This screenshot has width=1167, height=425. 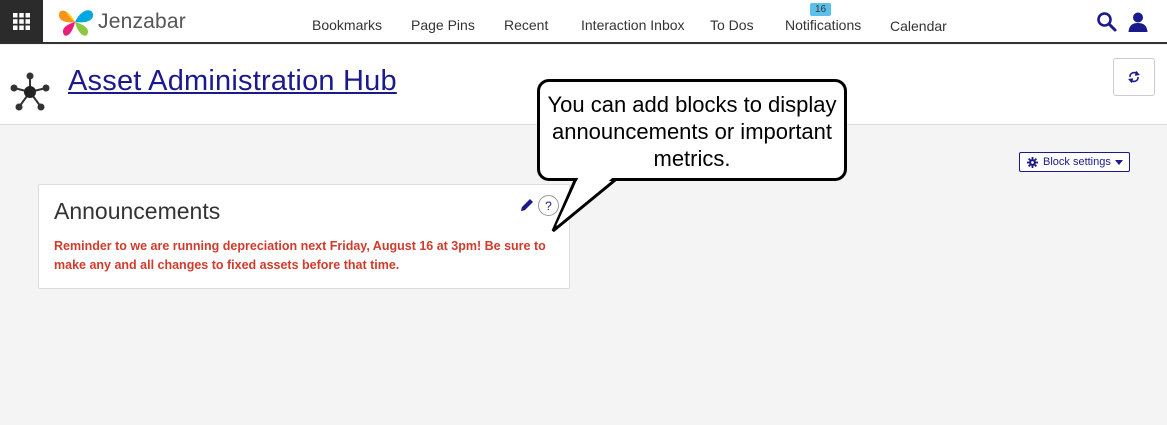 I want to click on logo-text: Jenzabar, so click(x=142, y=21).